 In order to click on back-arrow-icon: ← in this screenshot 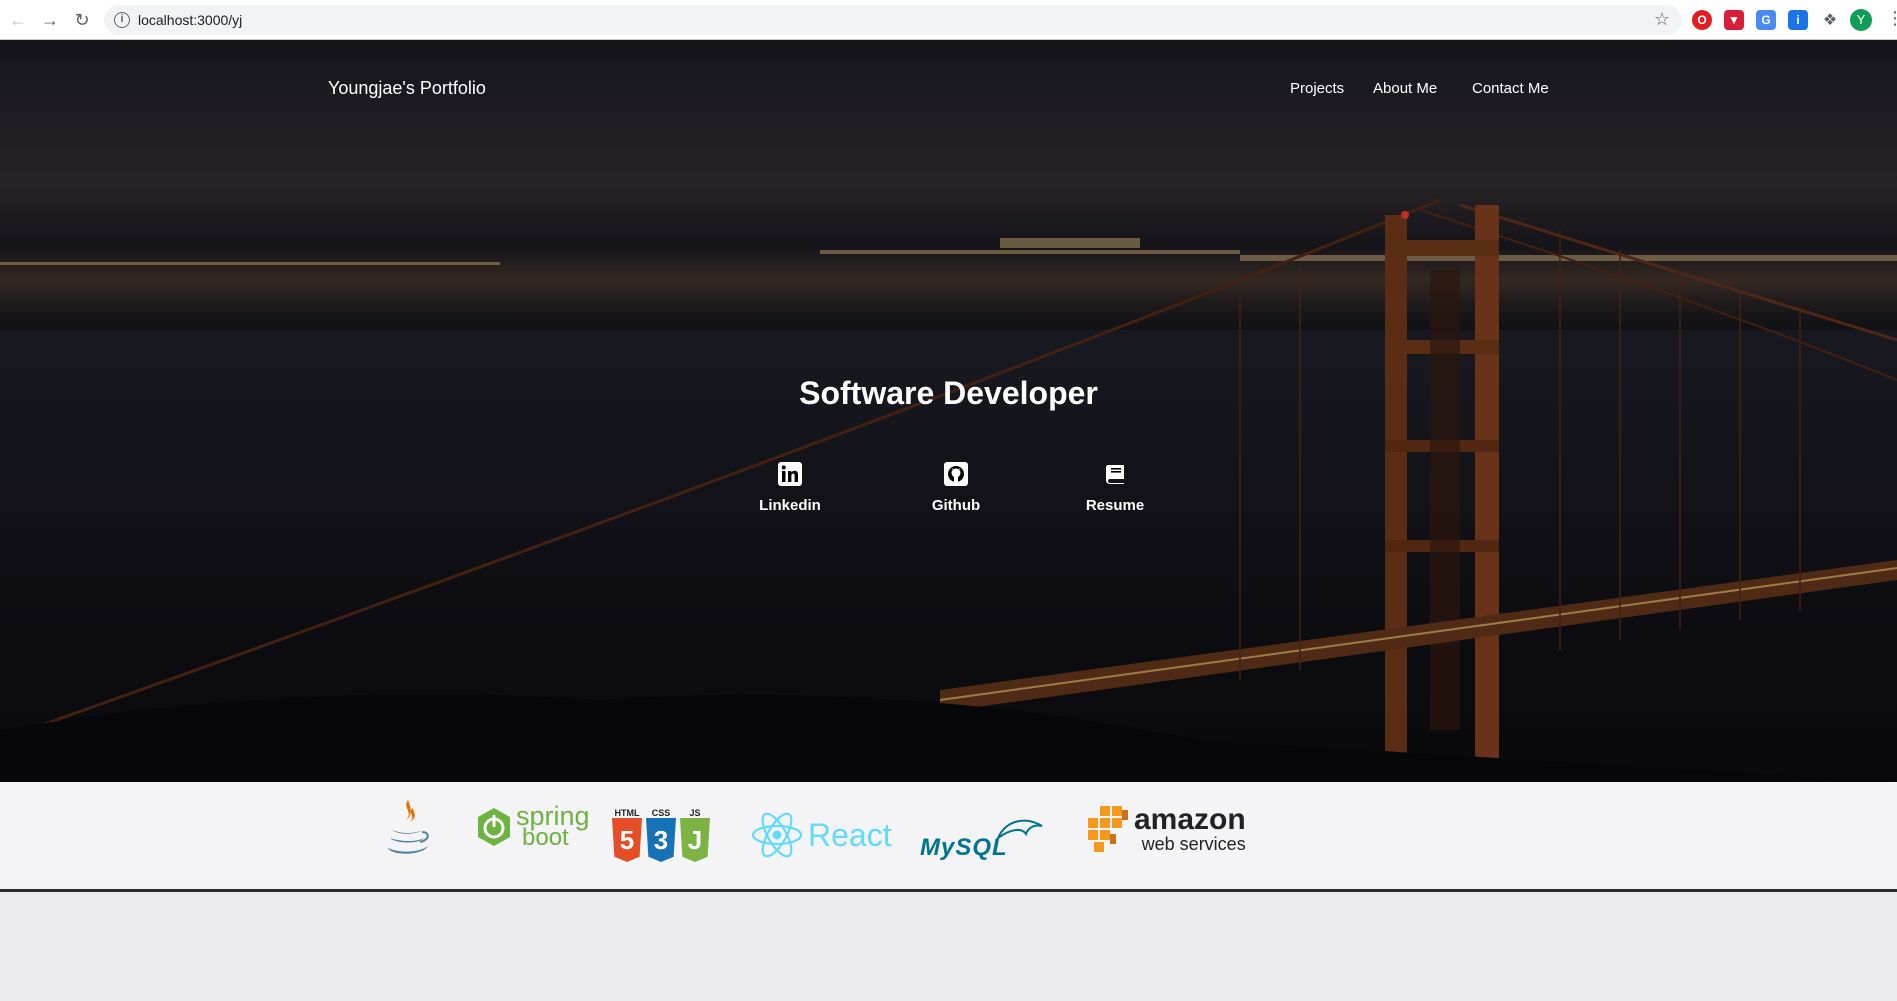, I will do `click(18, 20)`.